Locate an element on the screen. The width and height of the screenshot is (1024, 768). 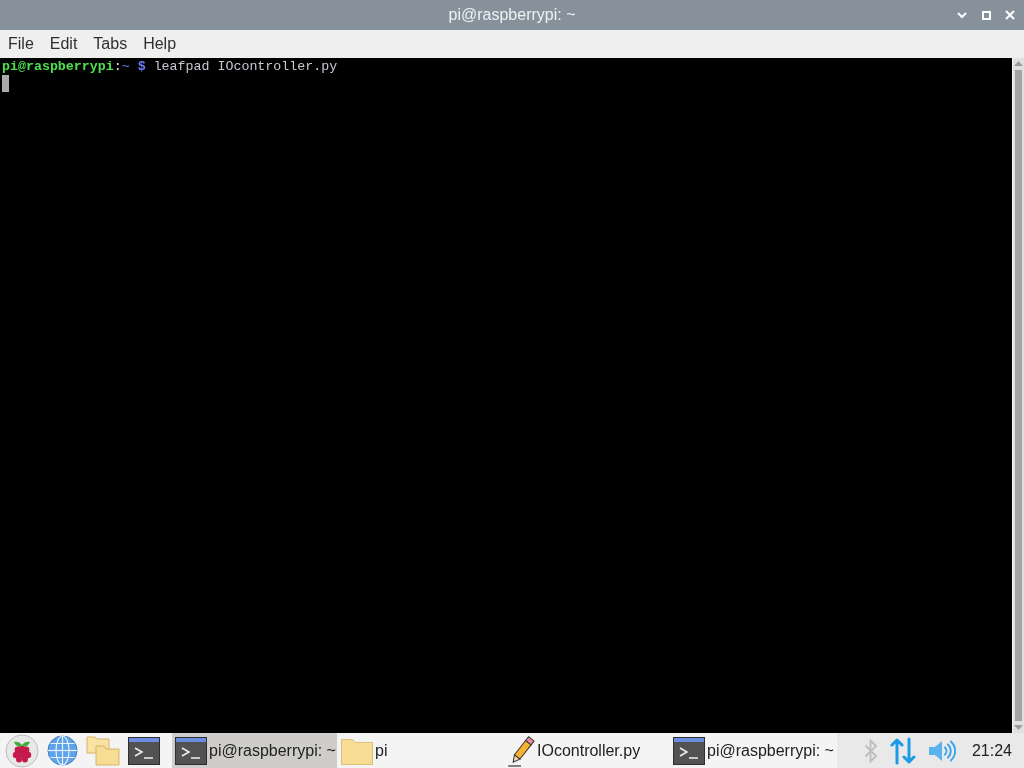
folders-icon is located at coordinates (103, 750).